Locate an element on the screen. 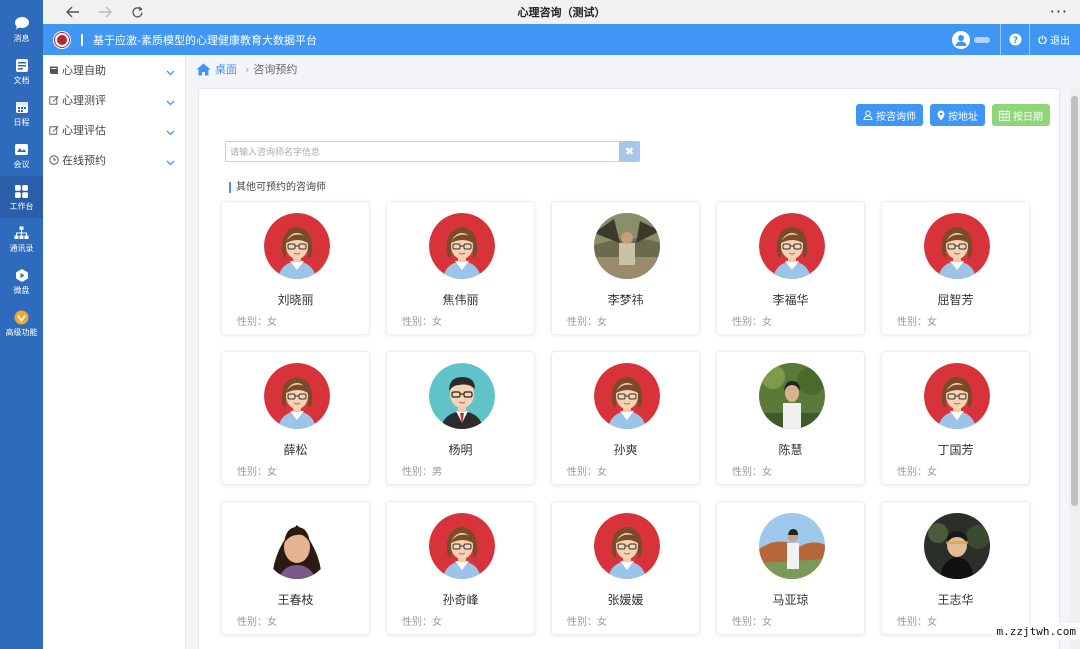 The image size is (1080, 649). user-icon is located at coordinates (961, 40).